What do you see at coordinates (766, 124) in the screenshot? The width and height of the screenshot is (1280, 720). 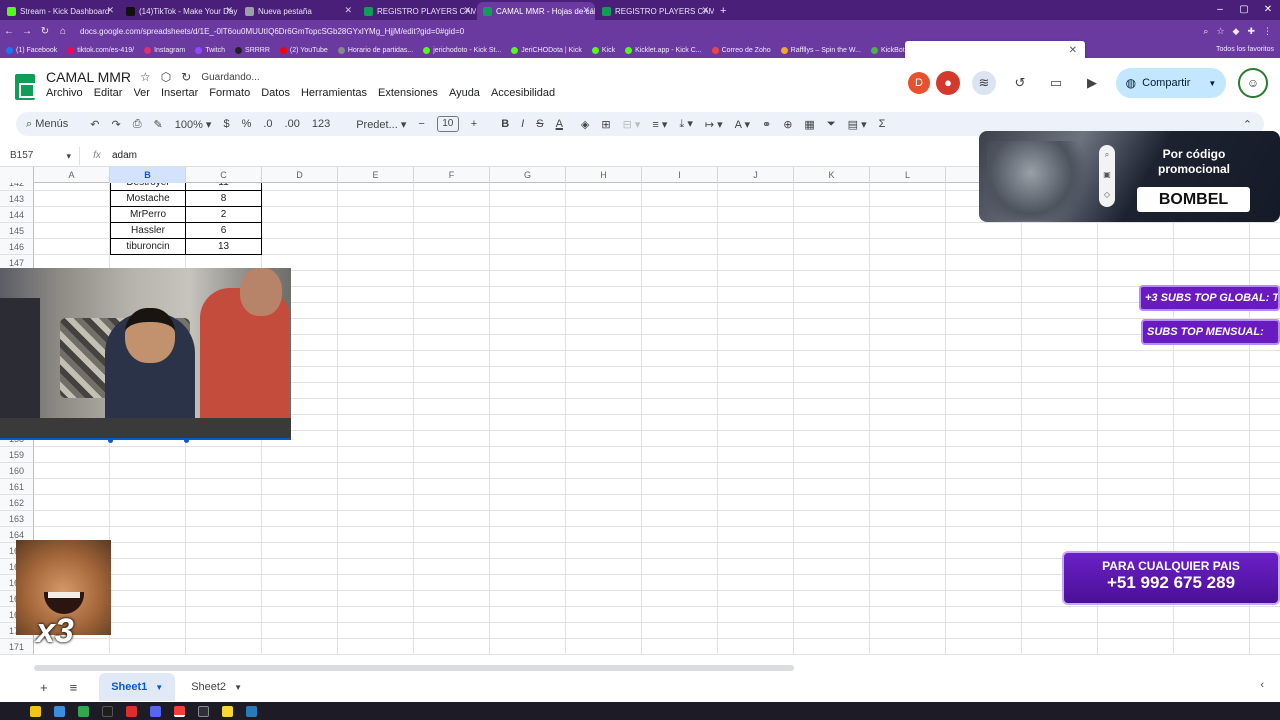 I see `link-icon: ⚭` at bounding box center [766, 124].